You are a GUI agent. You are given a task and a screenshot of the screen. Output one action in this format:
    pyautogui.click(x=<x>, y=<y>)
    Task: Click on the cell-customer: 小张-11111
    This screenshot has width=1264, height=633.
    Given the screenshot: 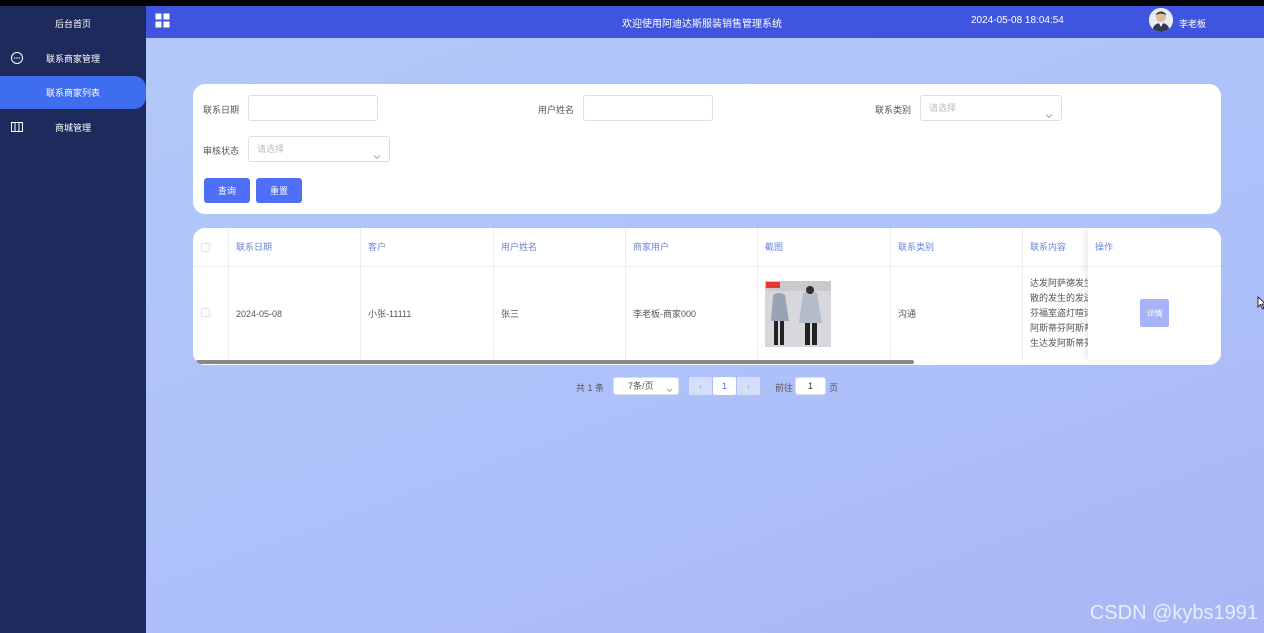 What is the action you would take?
    pyautogui.click(x=427, y=313)
    